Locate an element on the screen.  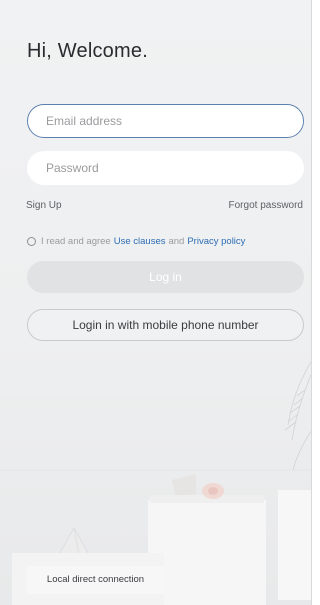
password-field: Password is located at coordinates (165, 168).